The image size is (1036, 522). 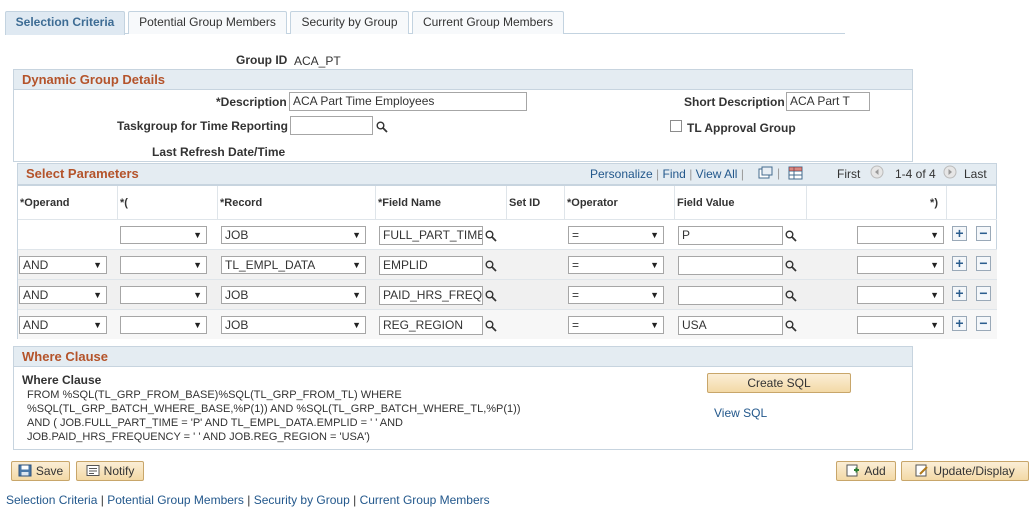 What do you see at coordinates (730, 235) in the screenshot?
I see `field-value-input: P` at bounding box center [730, 235].